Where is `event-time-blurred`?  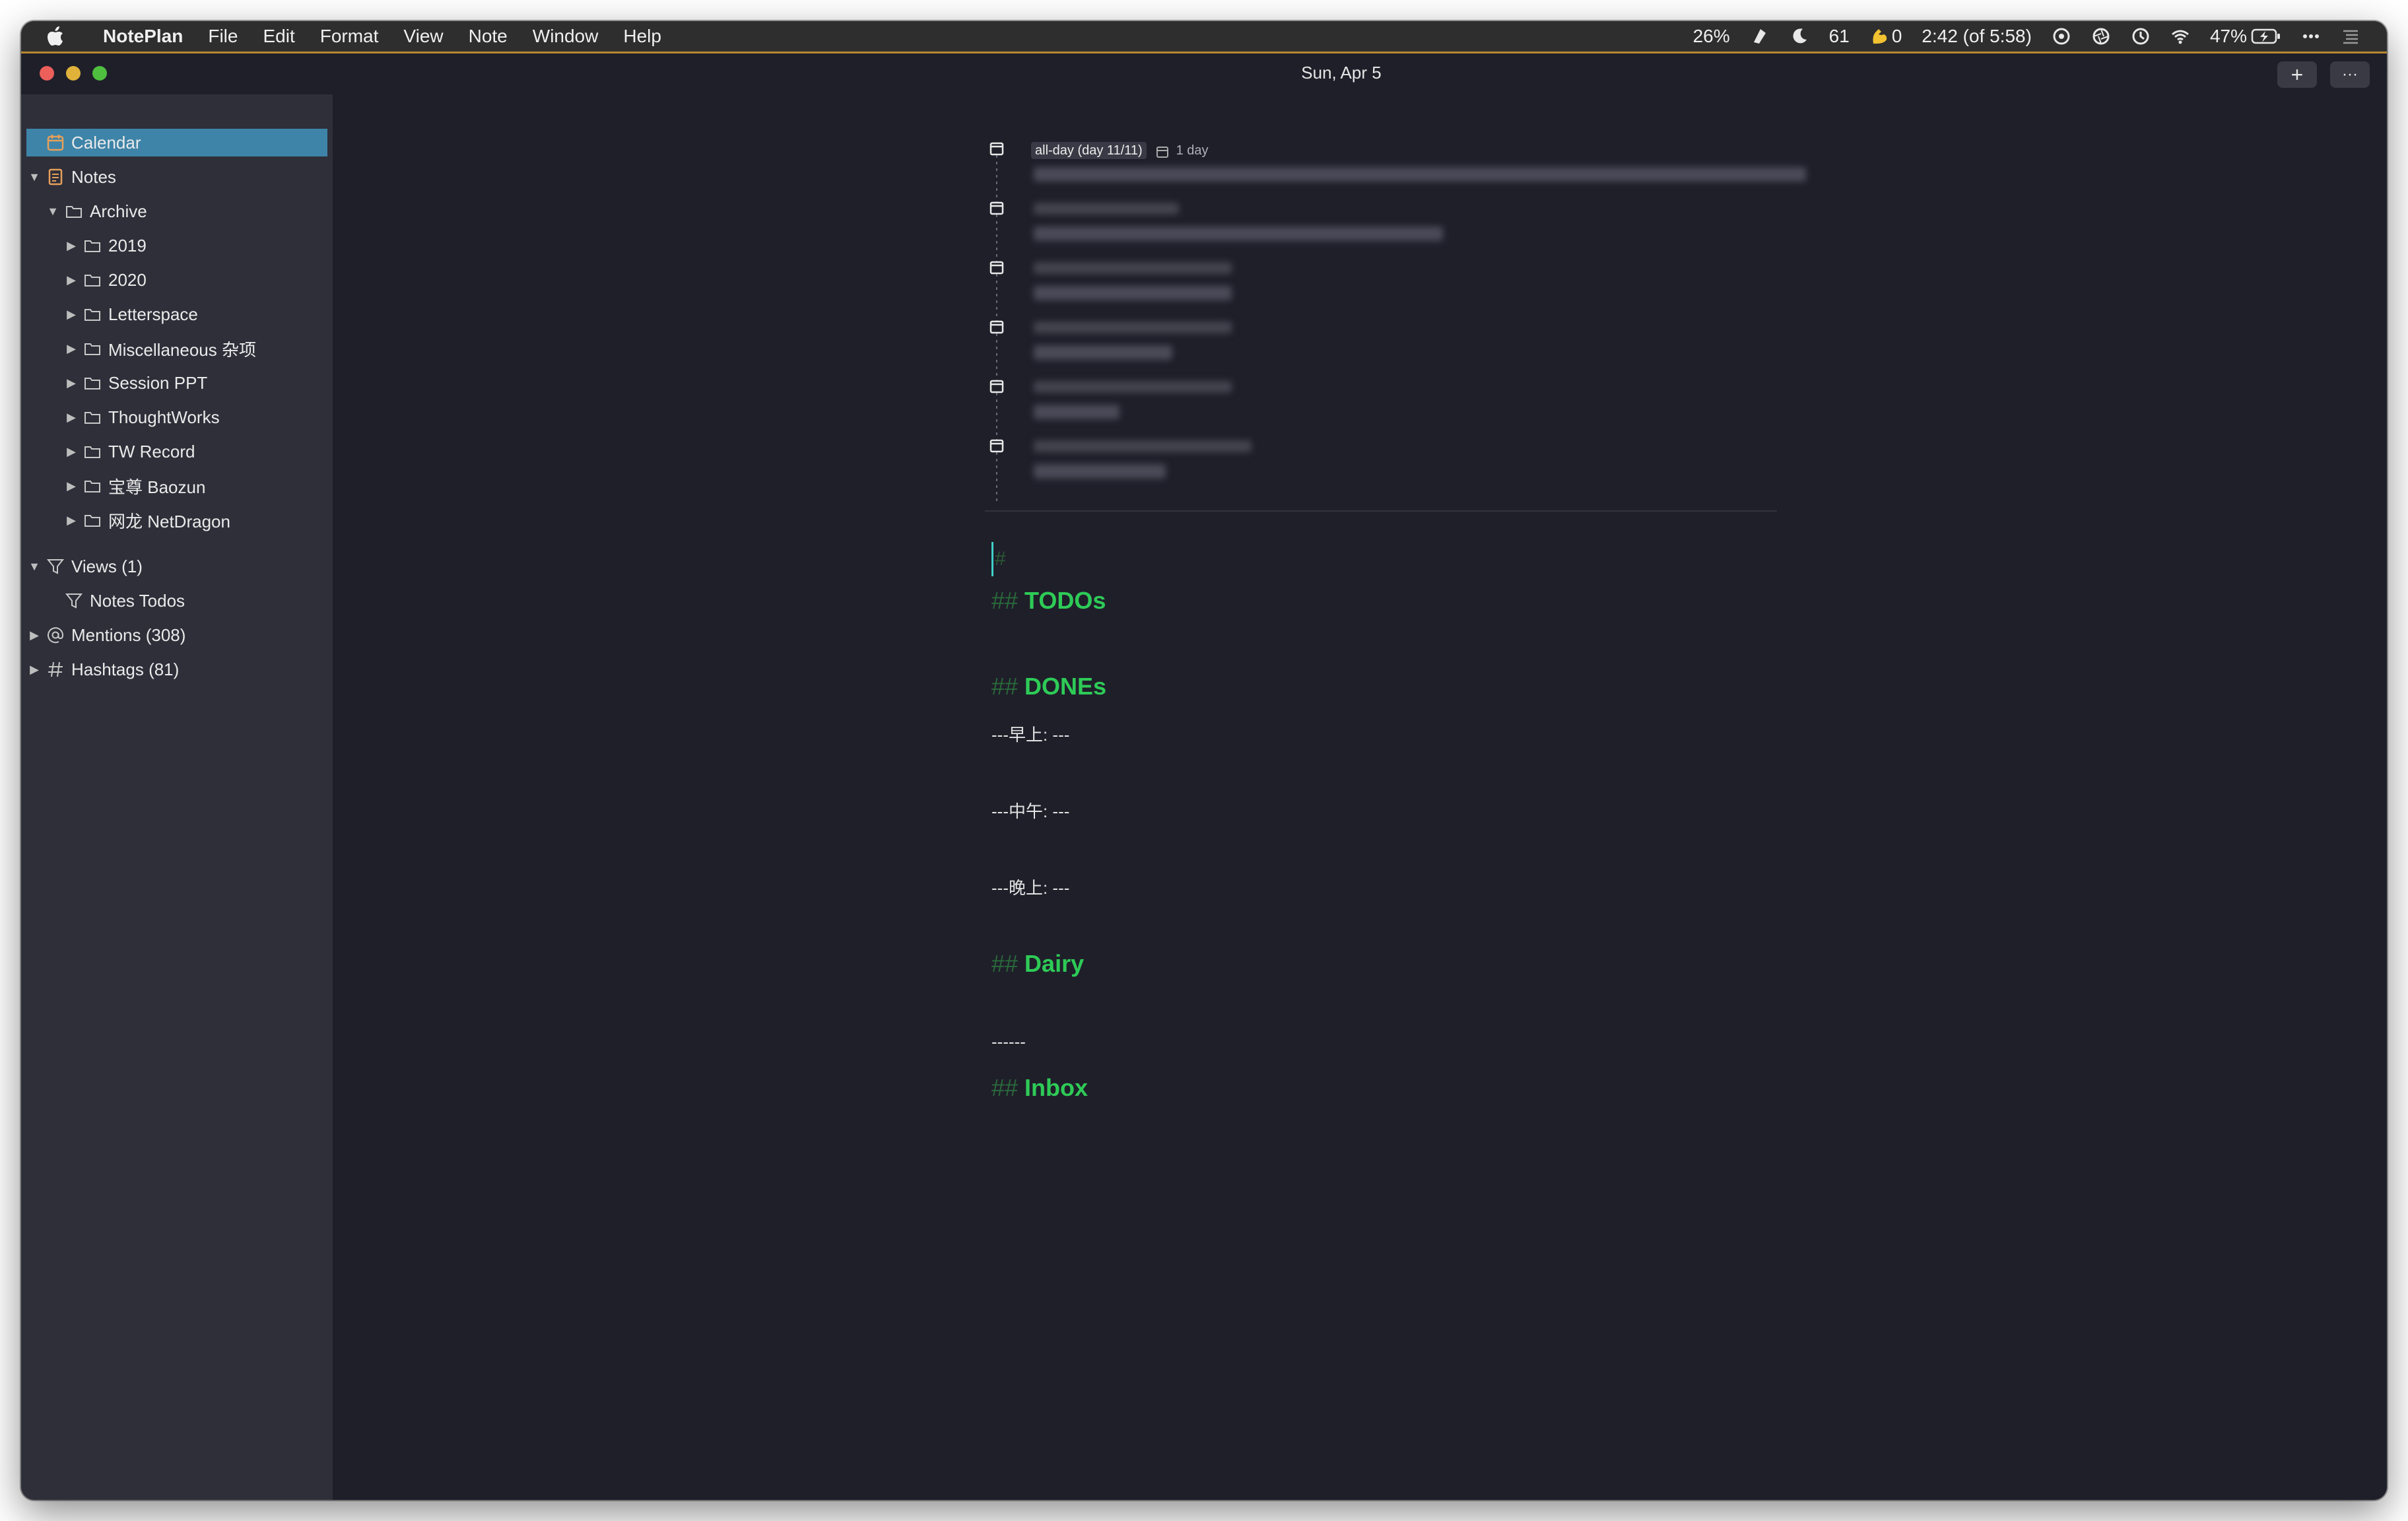
event-time-blurred is located at coordinates (1133, 268).